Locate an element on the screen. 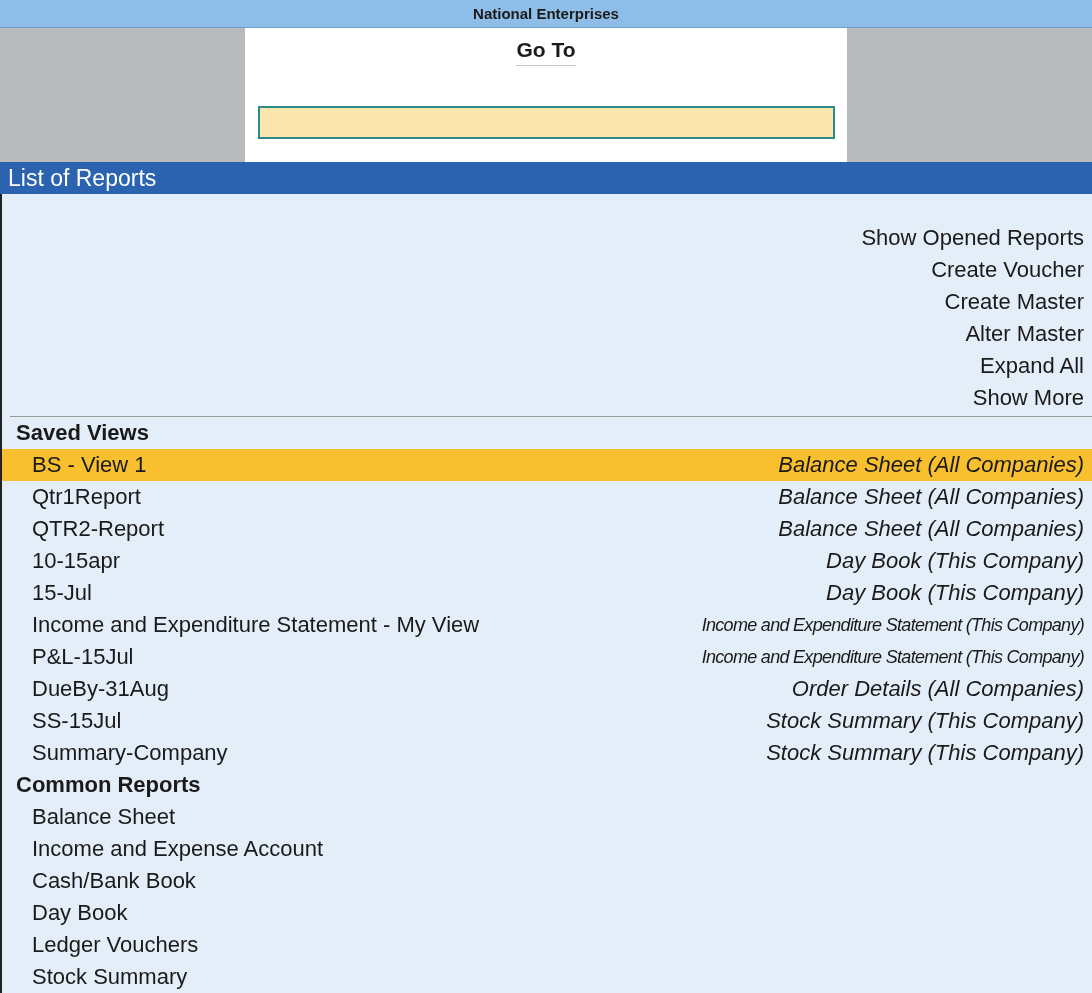 The height and width of the screenshot is (993, 1092). action-link: Create Master is located at coordinates (1014, 302).